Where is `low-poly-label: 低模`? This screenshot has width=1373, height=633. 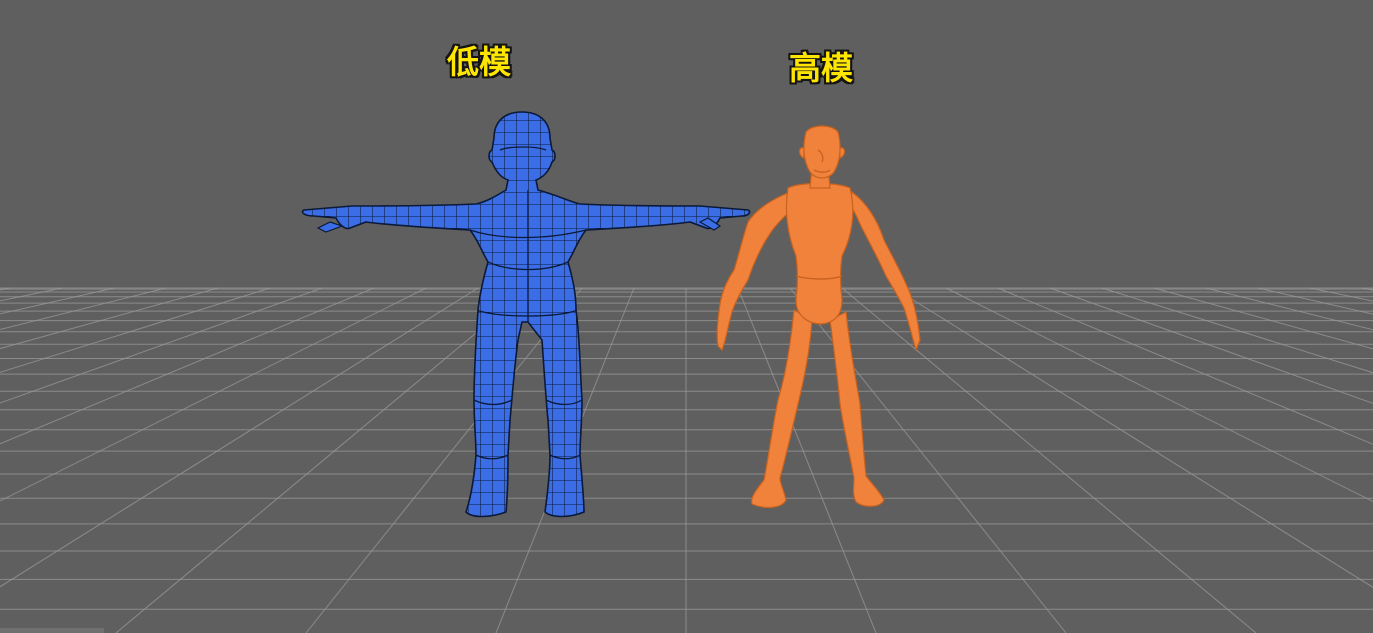
low-poly-label: 低模 is located at coordinates (479, 62).